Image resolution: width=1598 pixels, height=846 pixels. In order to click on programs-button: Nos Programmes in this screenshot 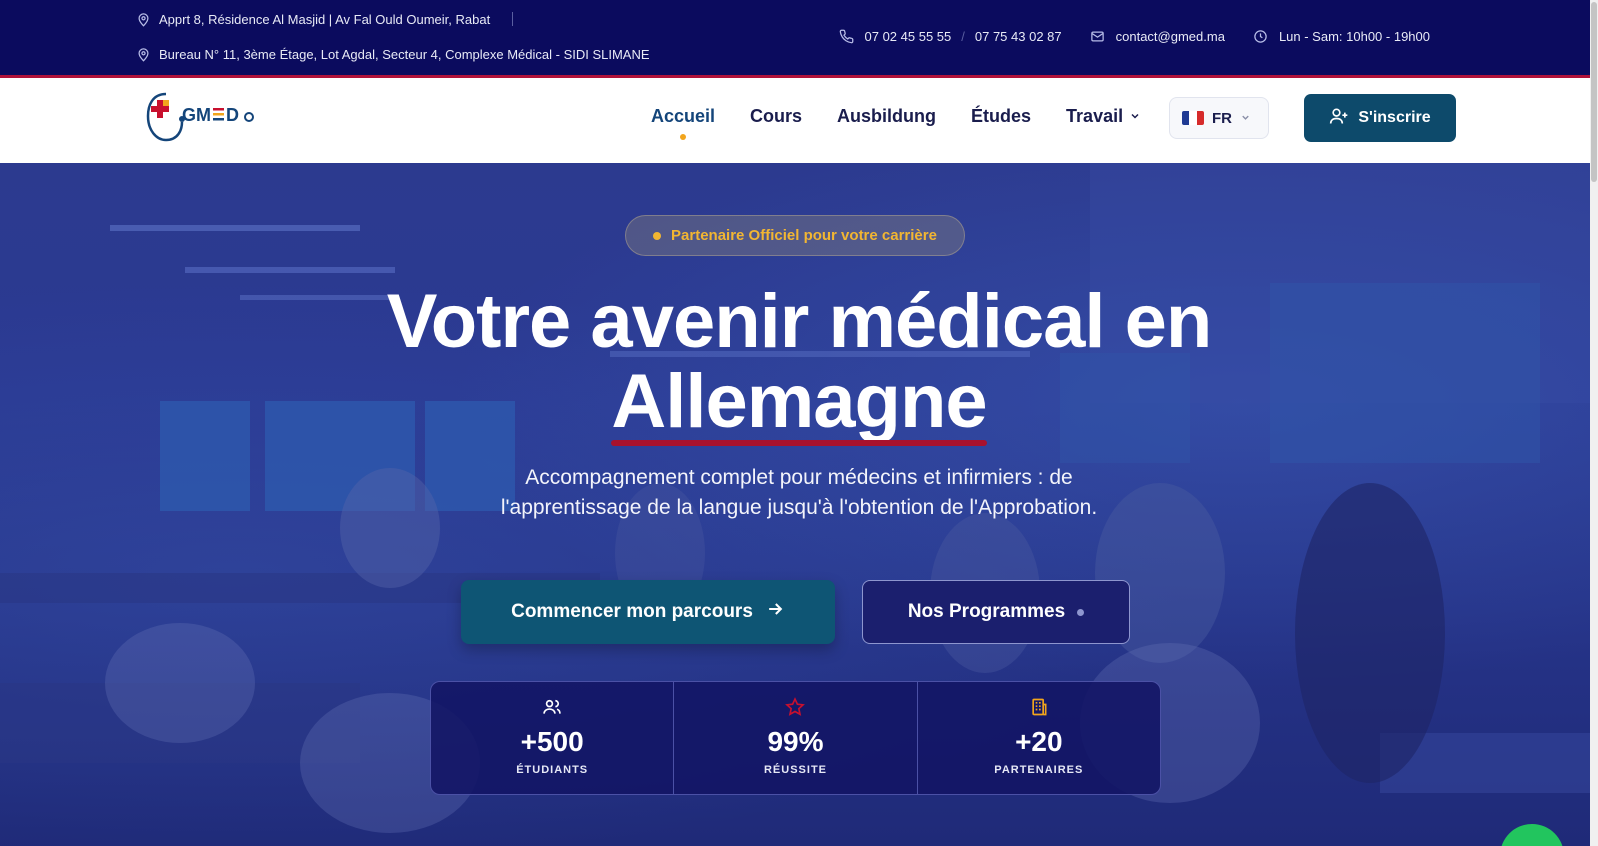, I will do `click(996, 612)`.